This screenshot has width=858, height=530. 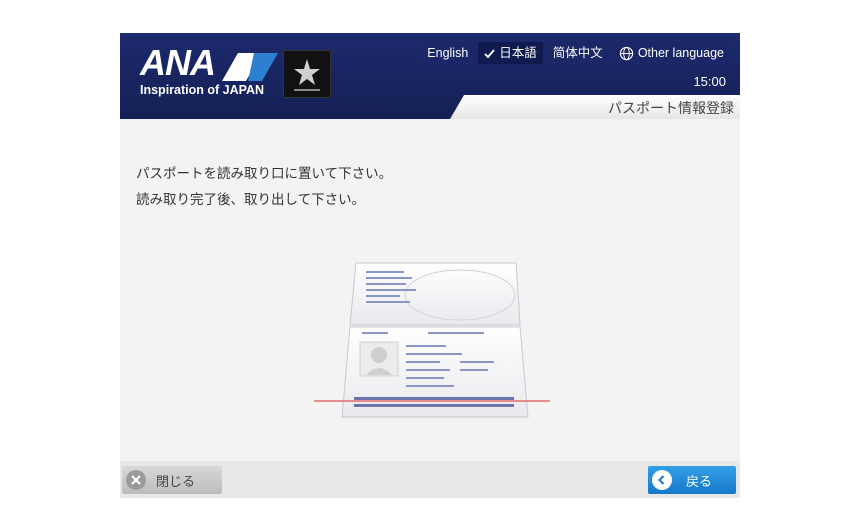 I want to click on lang-other-label: Other language, so click(x=680, y=53).